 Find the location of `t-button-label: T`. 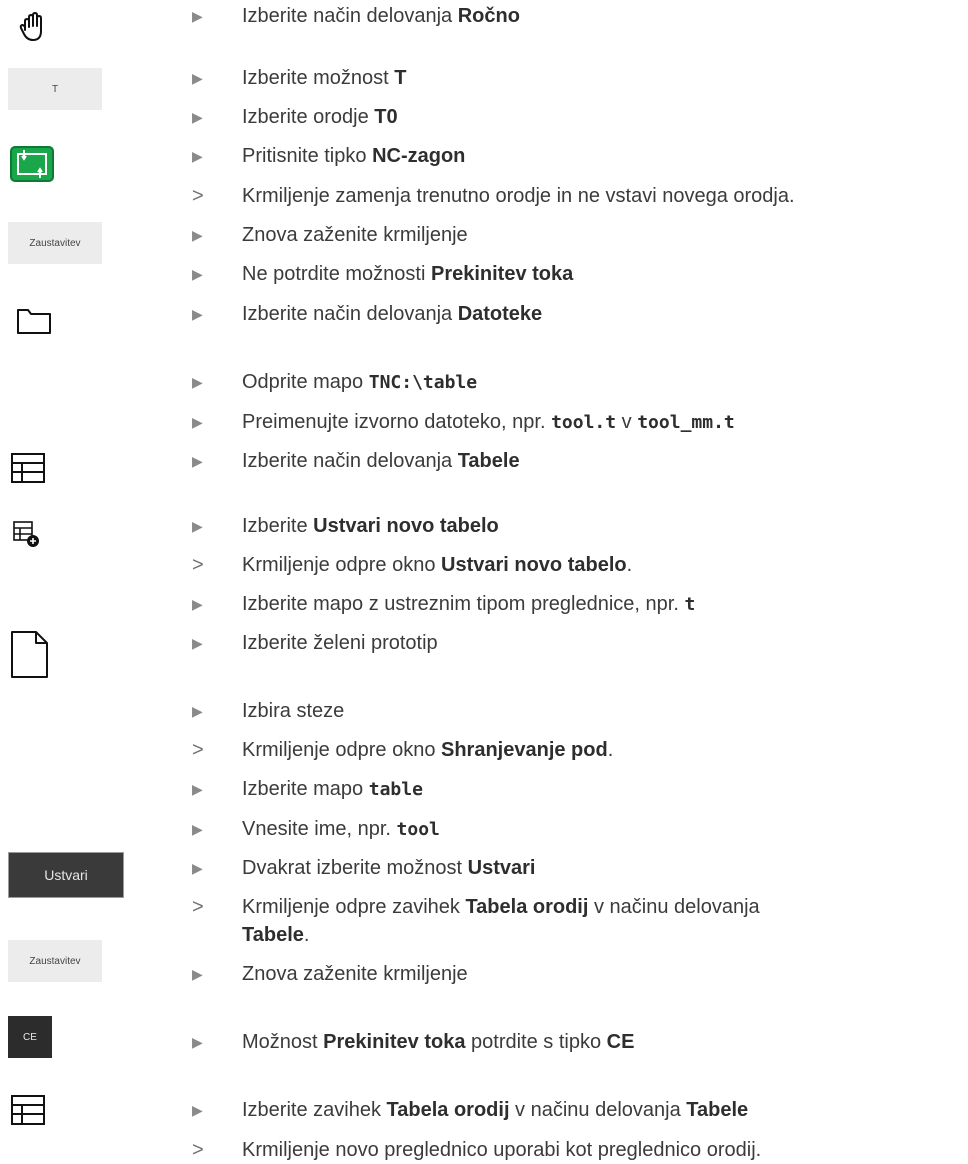

t-button-label: T is located at coordinates (55, 89).